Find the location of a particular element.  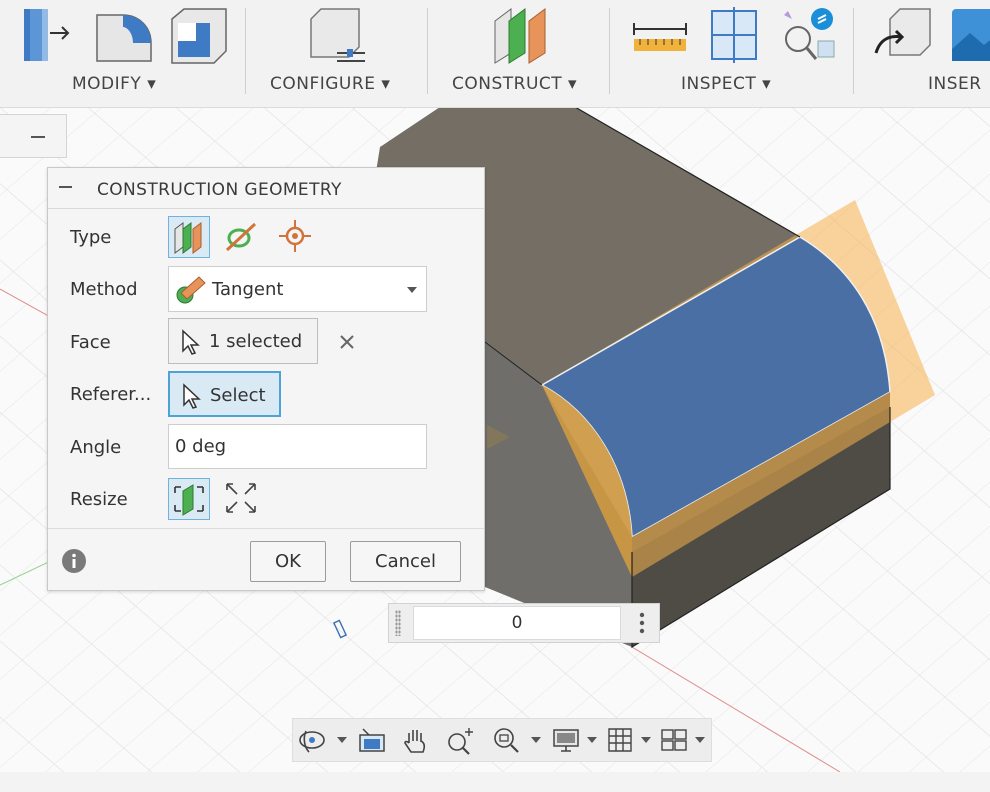

zoom-icon is located at coordinates (460, 740).